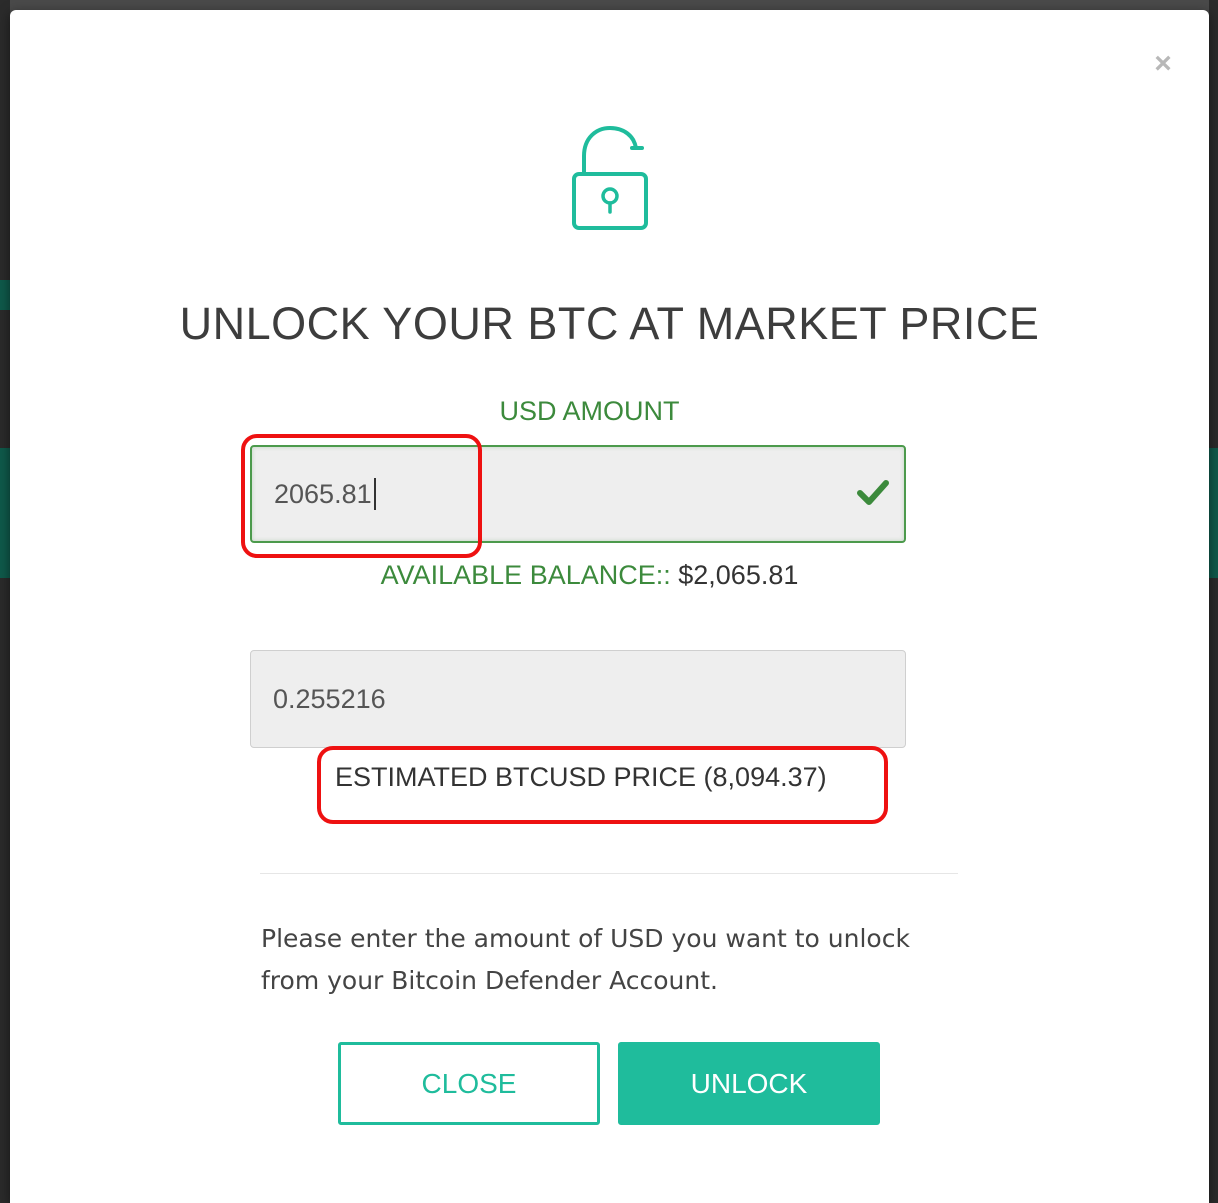  I want to click on available-balance: AVAILABLE BALANCE:: $2,065.81, so click(589, 575).